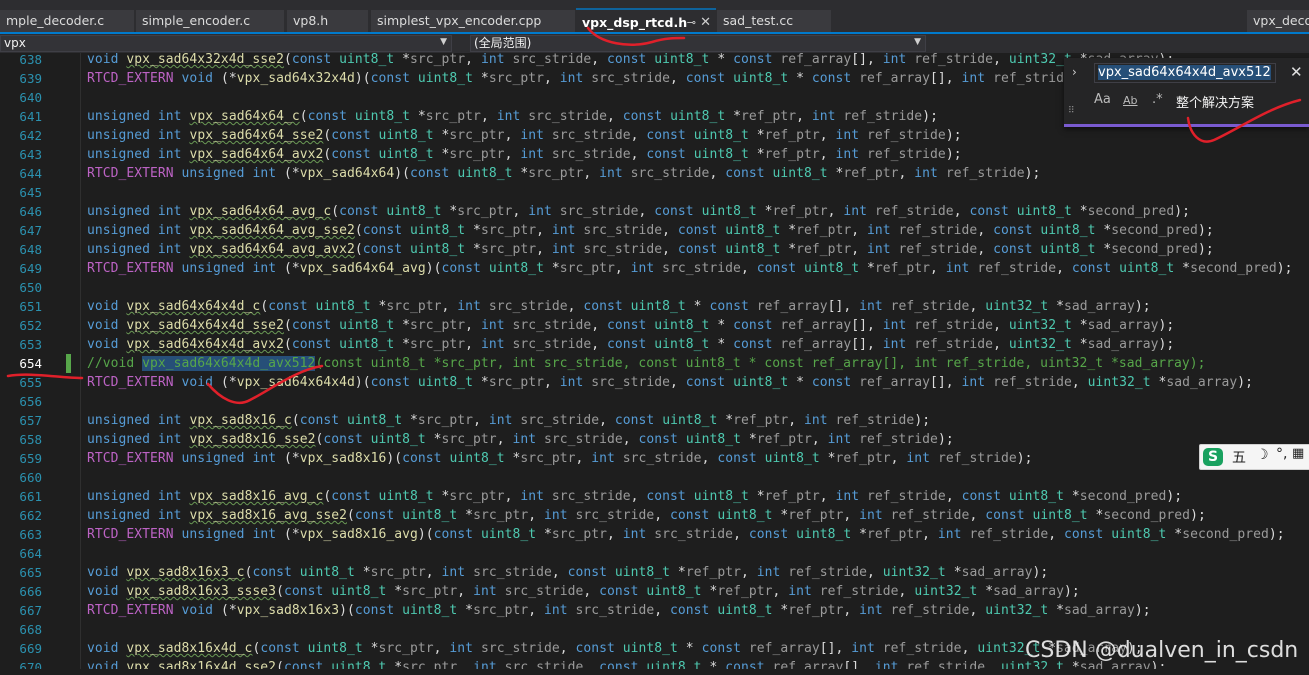 The width and height of the screenshot is (1309, 675). Describe the element at coordinates (705, 22) in the screenshot. I see `close-icon: ✕` at that location.